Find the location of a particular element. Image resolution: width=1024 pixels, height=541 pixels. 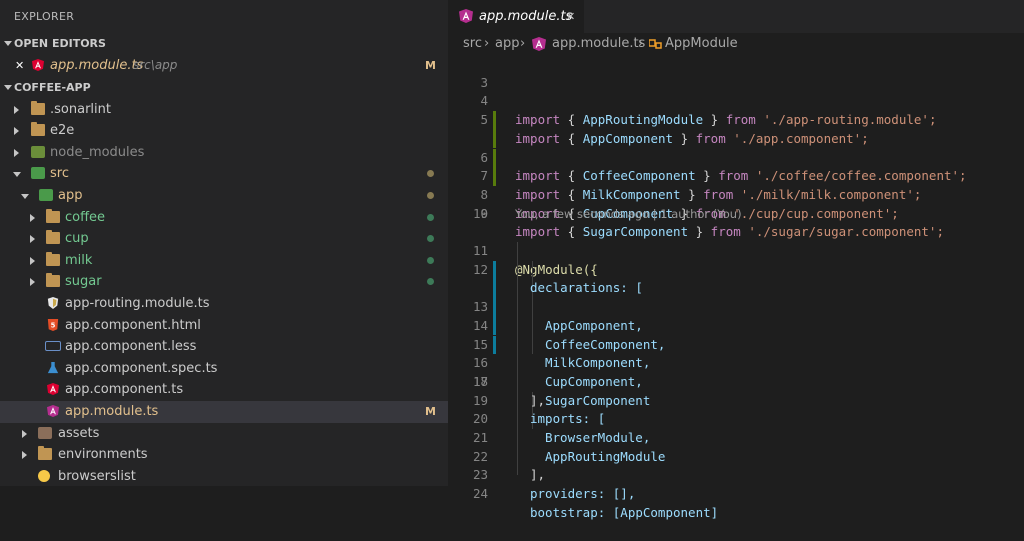

tree-item-label: milk is located at coordinates (79, 260).